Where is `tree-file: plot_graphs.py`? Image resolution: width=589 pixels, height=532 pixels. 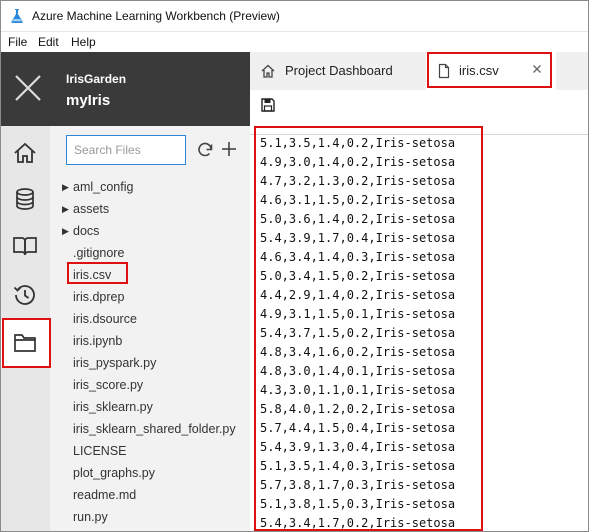
tree-file: plot_graphs.py is located at coordinates (150, 473).